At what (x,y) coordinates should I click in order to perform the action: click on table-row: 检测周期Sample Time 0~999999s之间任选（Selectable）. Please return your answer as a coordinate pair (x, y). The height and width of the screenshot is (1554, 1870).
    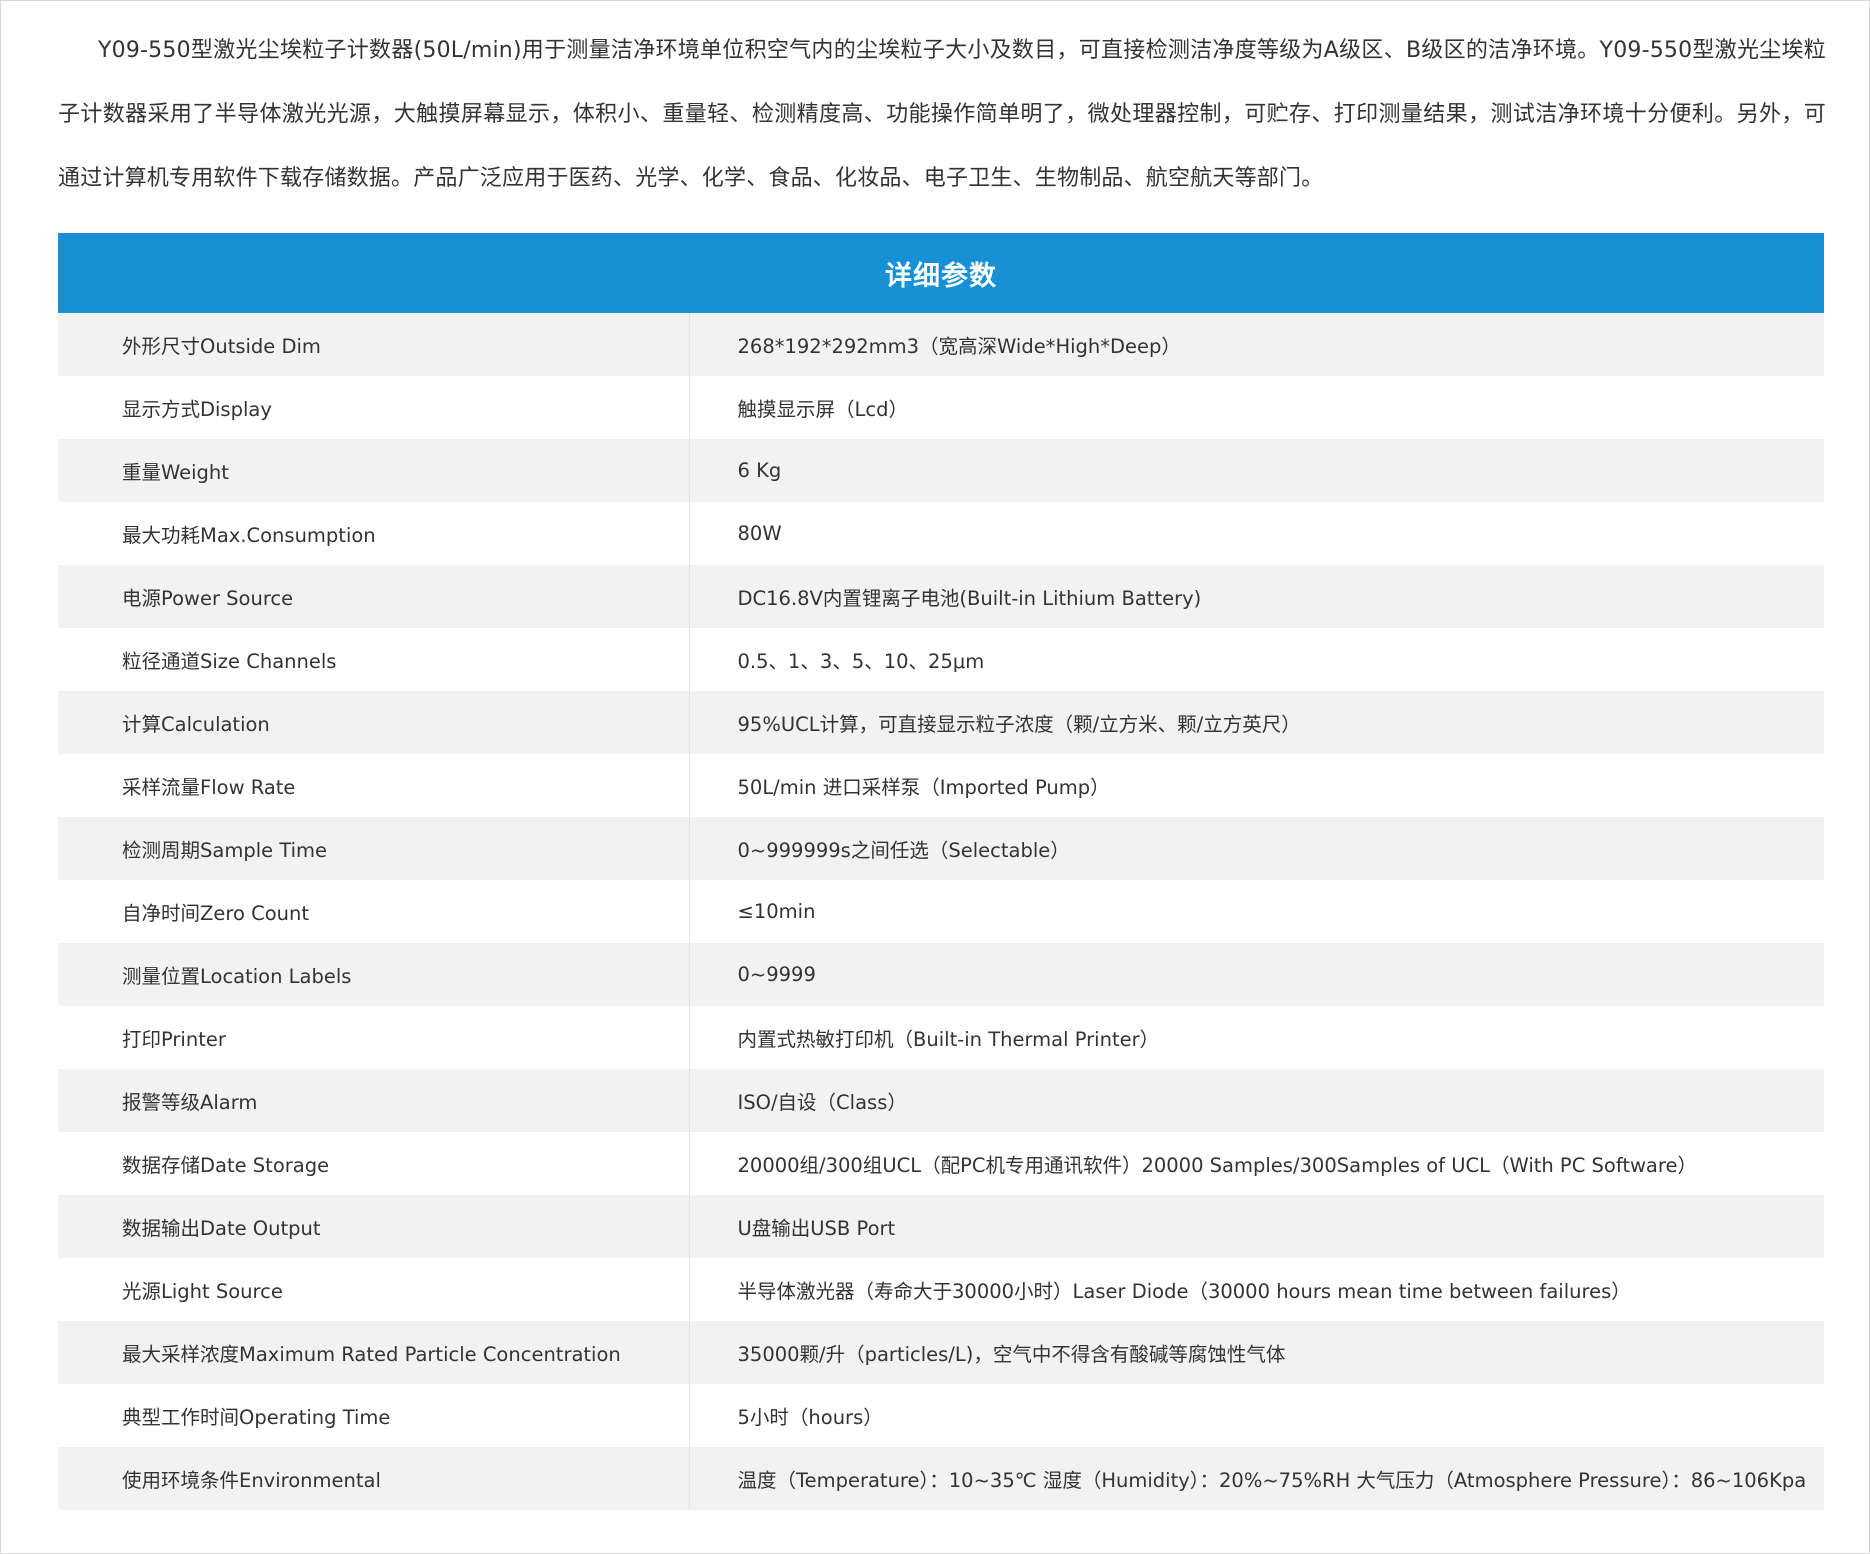
    Looking at the image, I should click on (941, 848).